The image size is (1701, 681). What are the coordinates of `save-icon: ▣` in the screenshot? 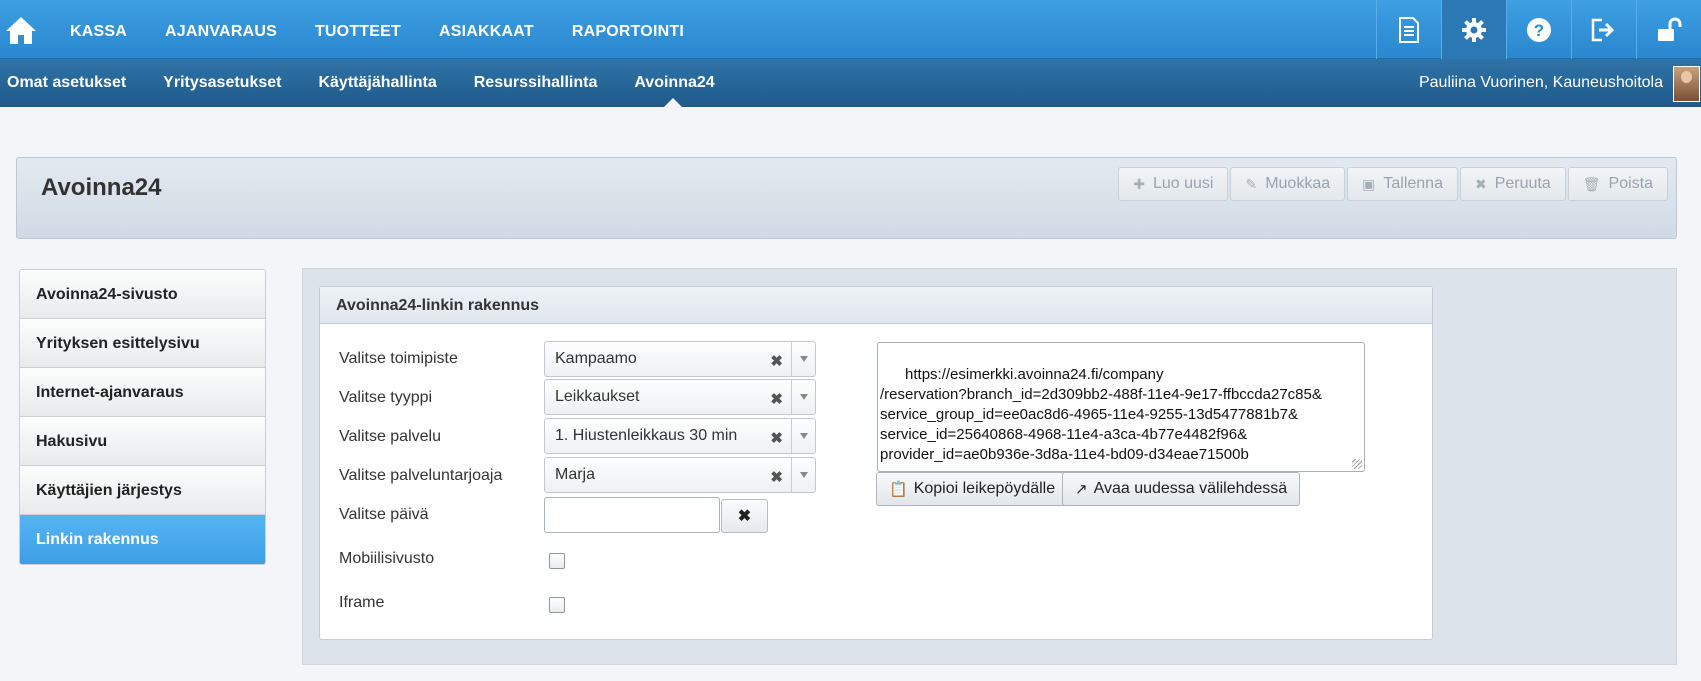 It's located at (1369, 183).